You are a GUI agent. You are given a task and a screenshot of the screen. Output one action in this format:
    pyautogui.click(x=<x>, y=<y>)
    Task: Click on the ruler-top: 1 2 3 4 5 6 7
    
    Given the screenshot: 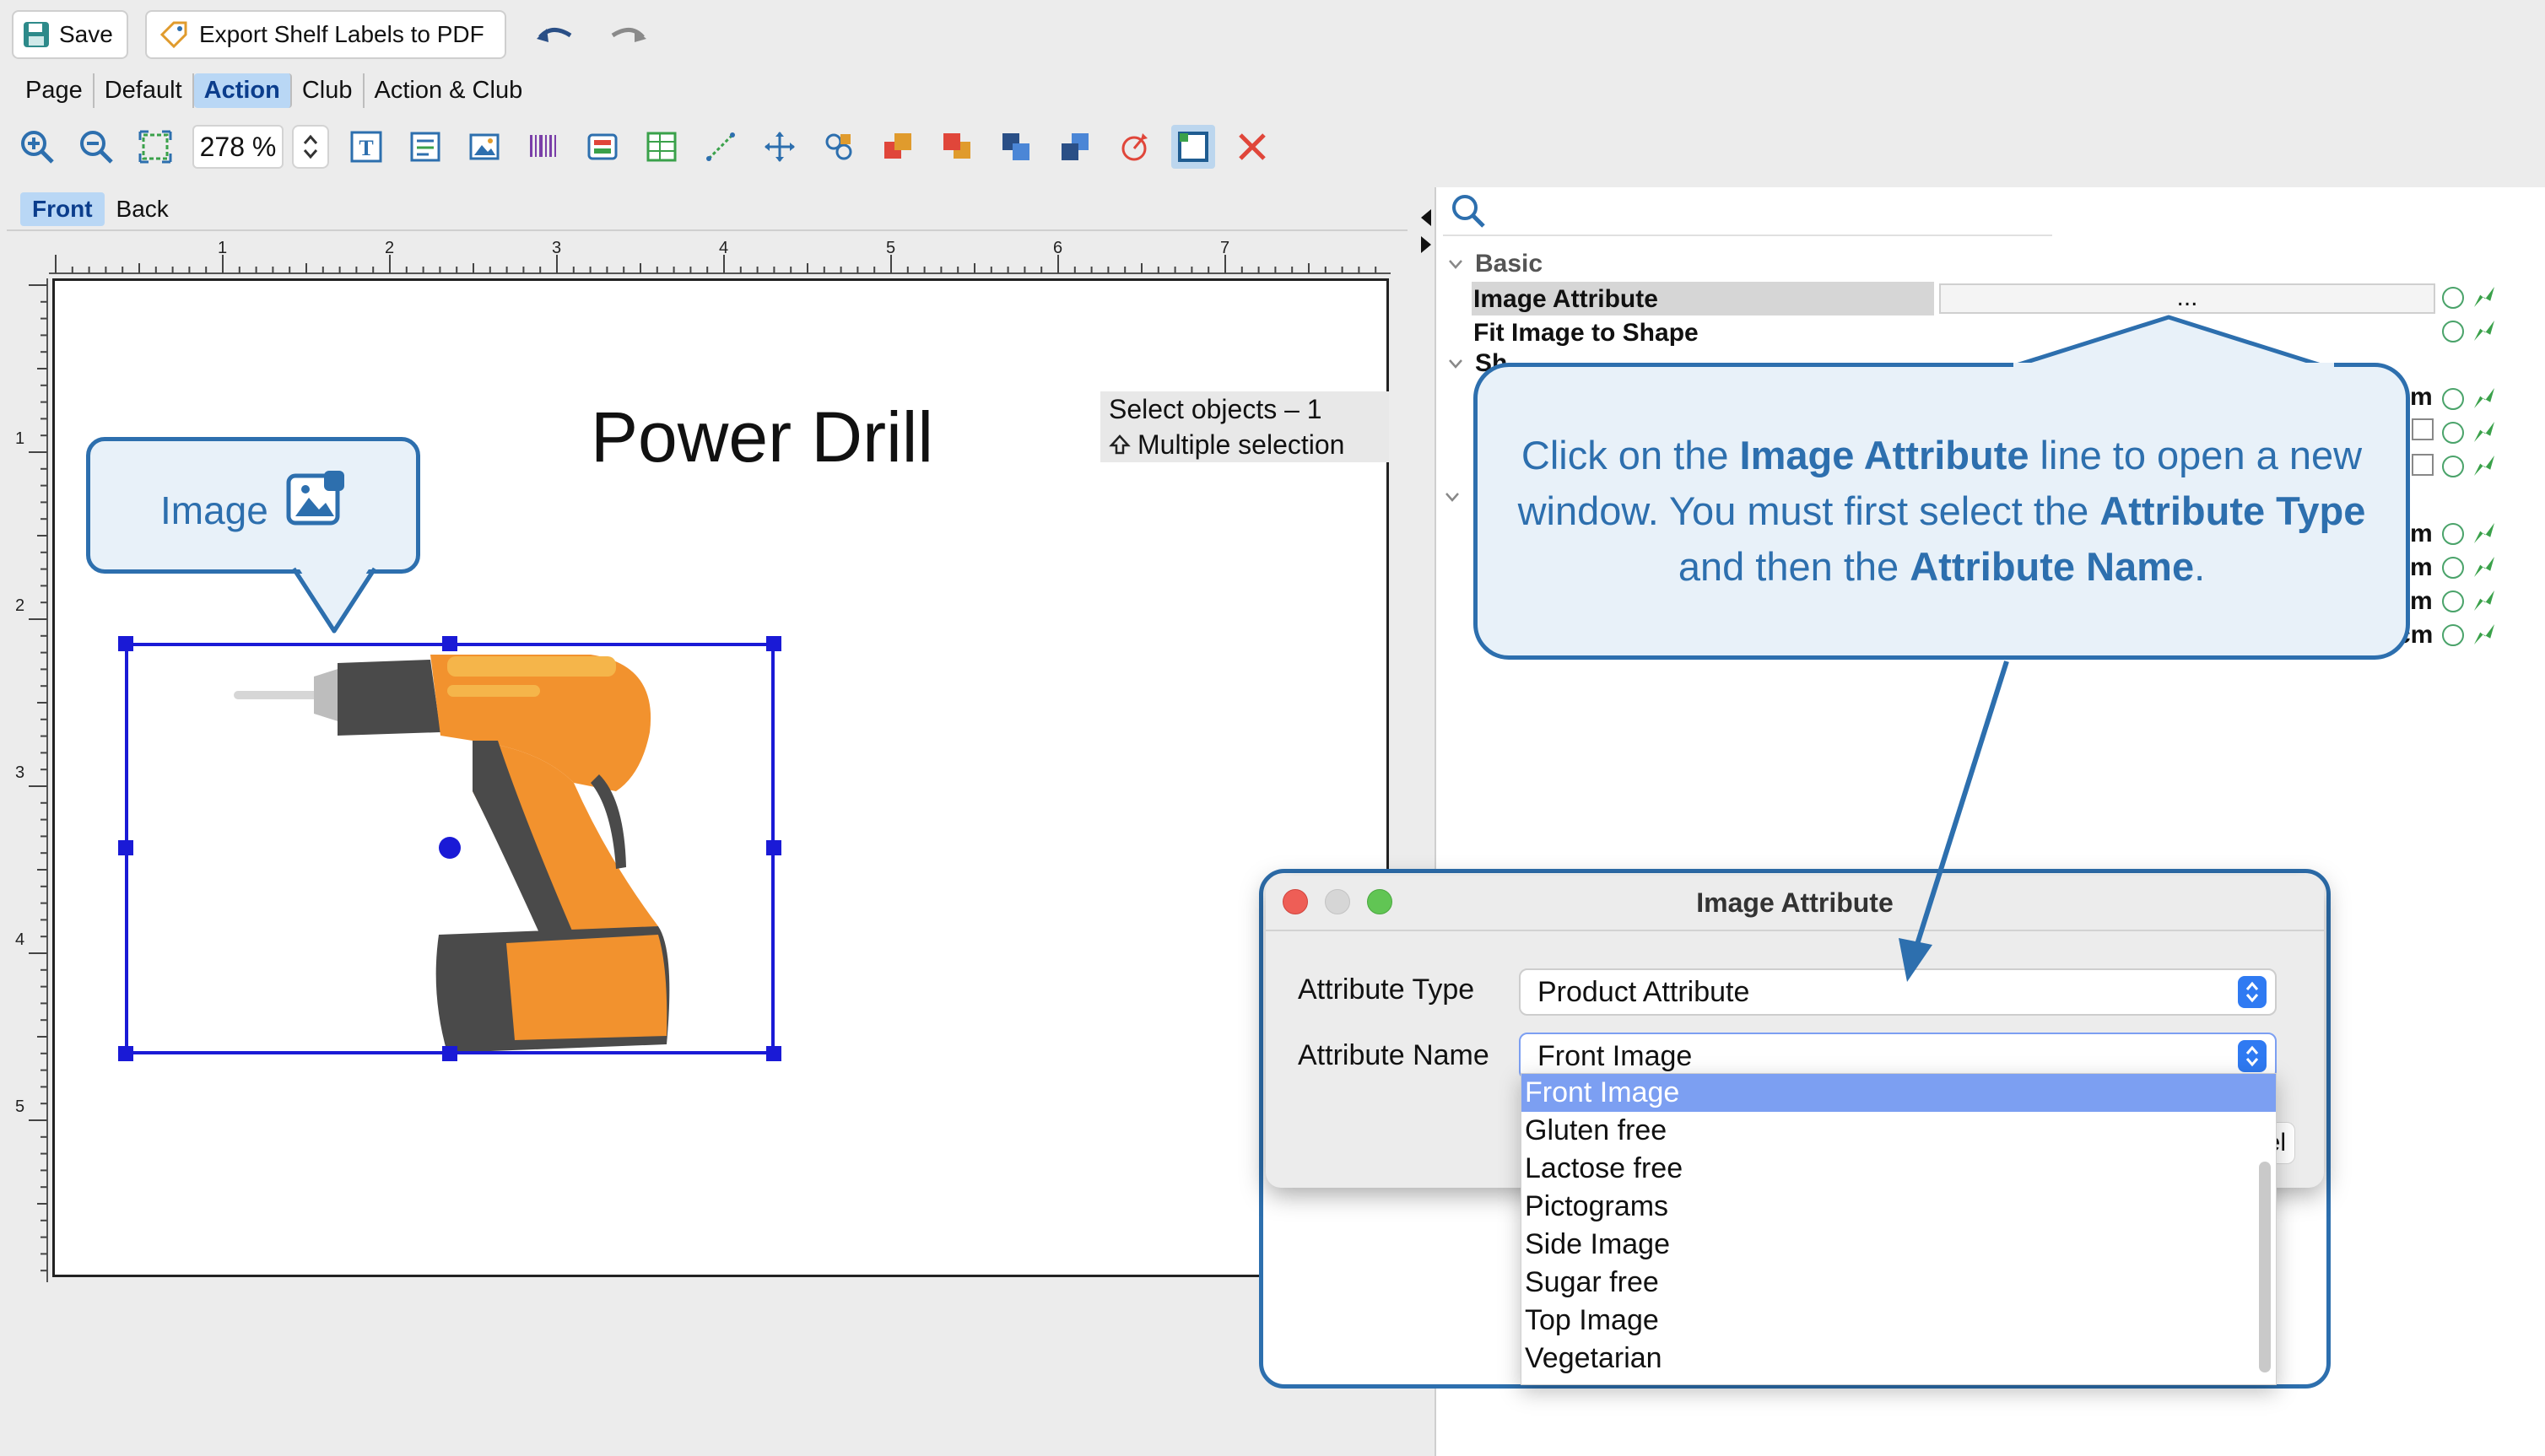 What is the action you would take?
    pyautogui.click(x=720, y=256)
    